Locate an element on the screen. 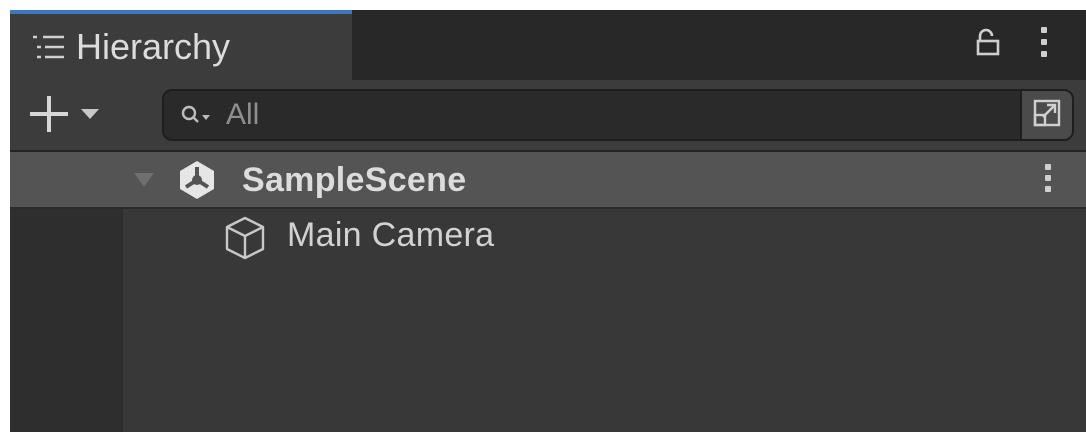 The width and height of the screenshot is (1086, 432). unity-scene-icon is located at coordinates (197, 180).